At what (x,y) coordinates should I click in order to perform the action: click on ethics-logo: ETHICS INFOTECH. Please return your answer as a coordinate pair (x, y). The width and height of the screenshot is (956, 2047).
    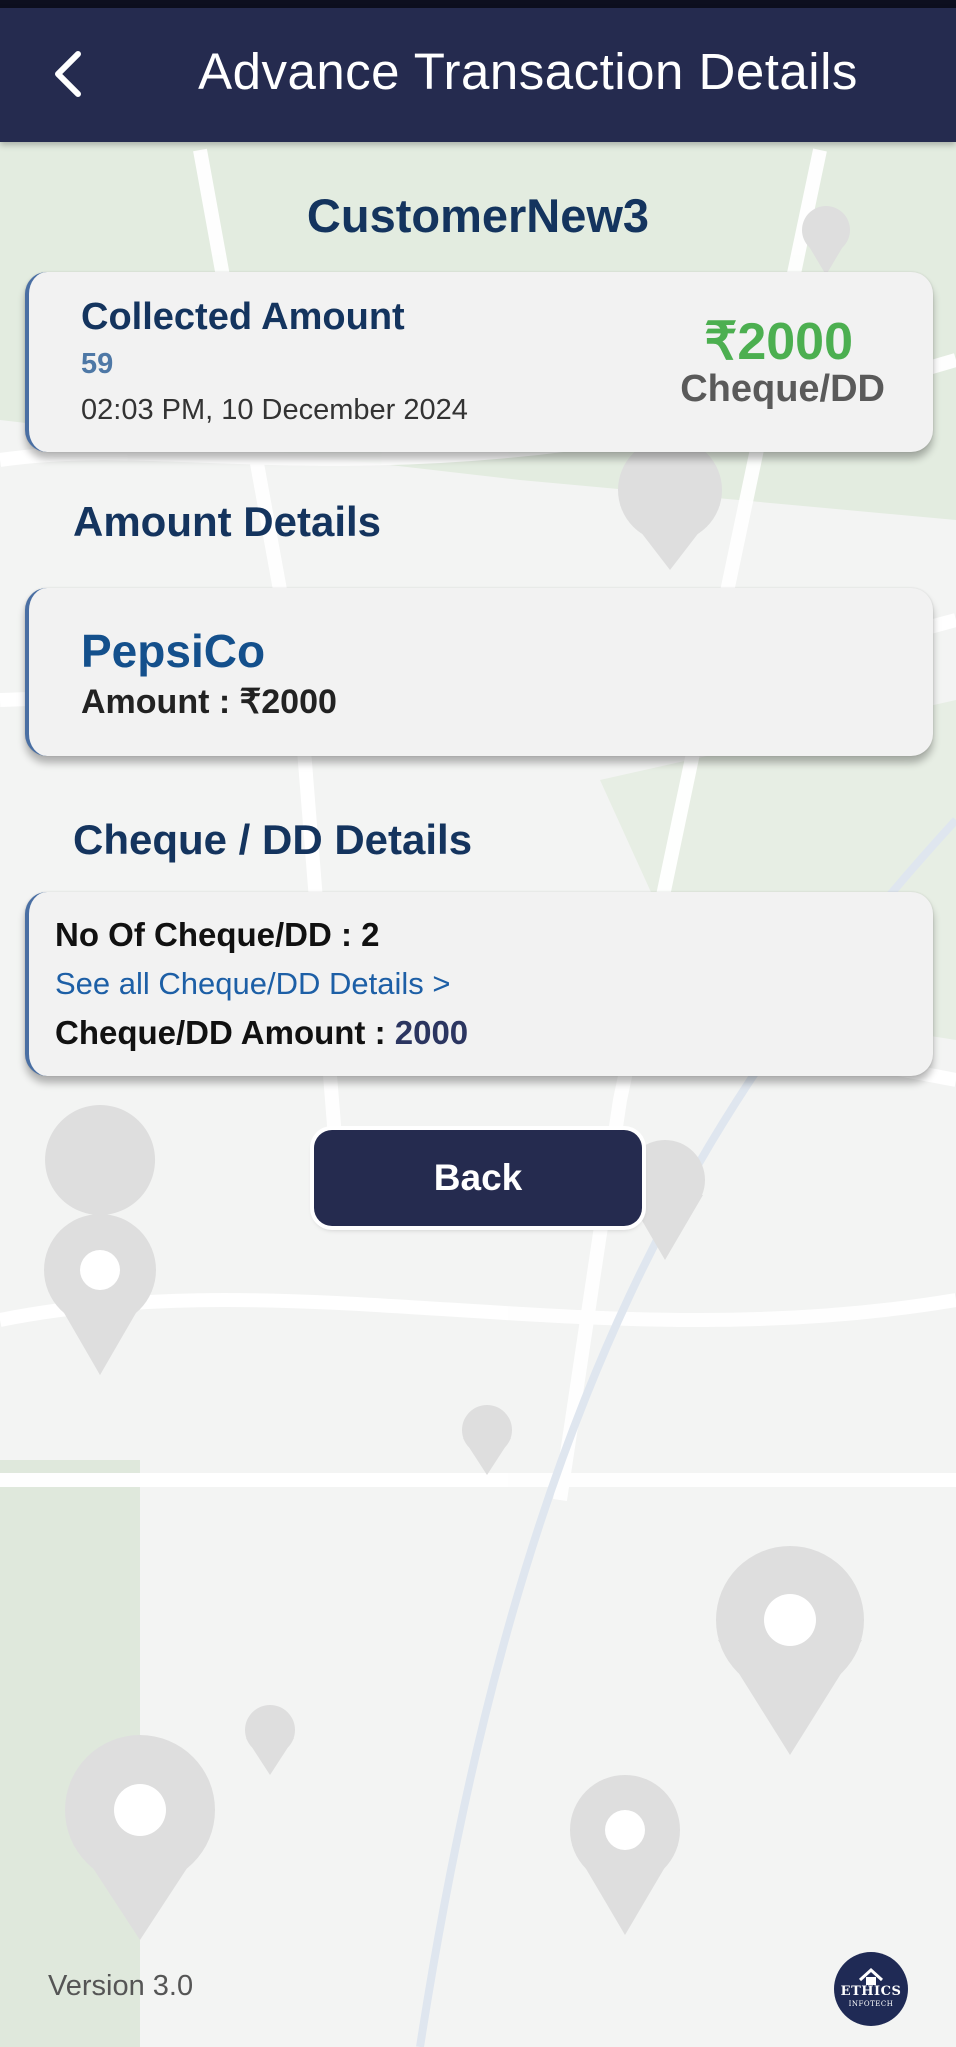
    Looking at the image, I should click on (871, 1989).